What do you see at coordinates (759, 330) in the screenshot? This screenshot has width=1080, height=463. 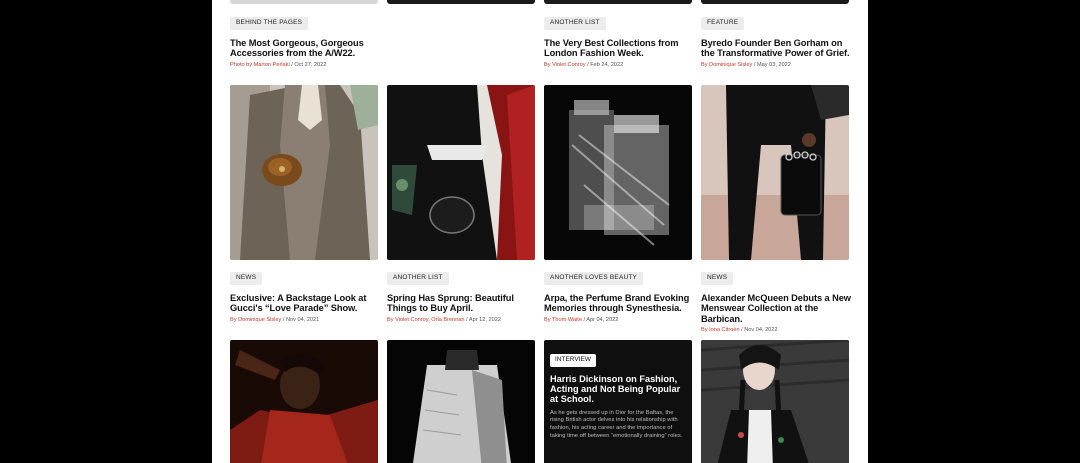 I see `article-date: / Nov 04, 2022` at bounding box center [759, 330].